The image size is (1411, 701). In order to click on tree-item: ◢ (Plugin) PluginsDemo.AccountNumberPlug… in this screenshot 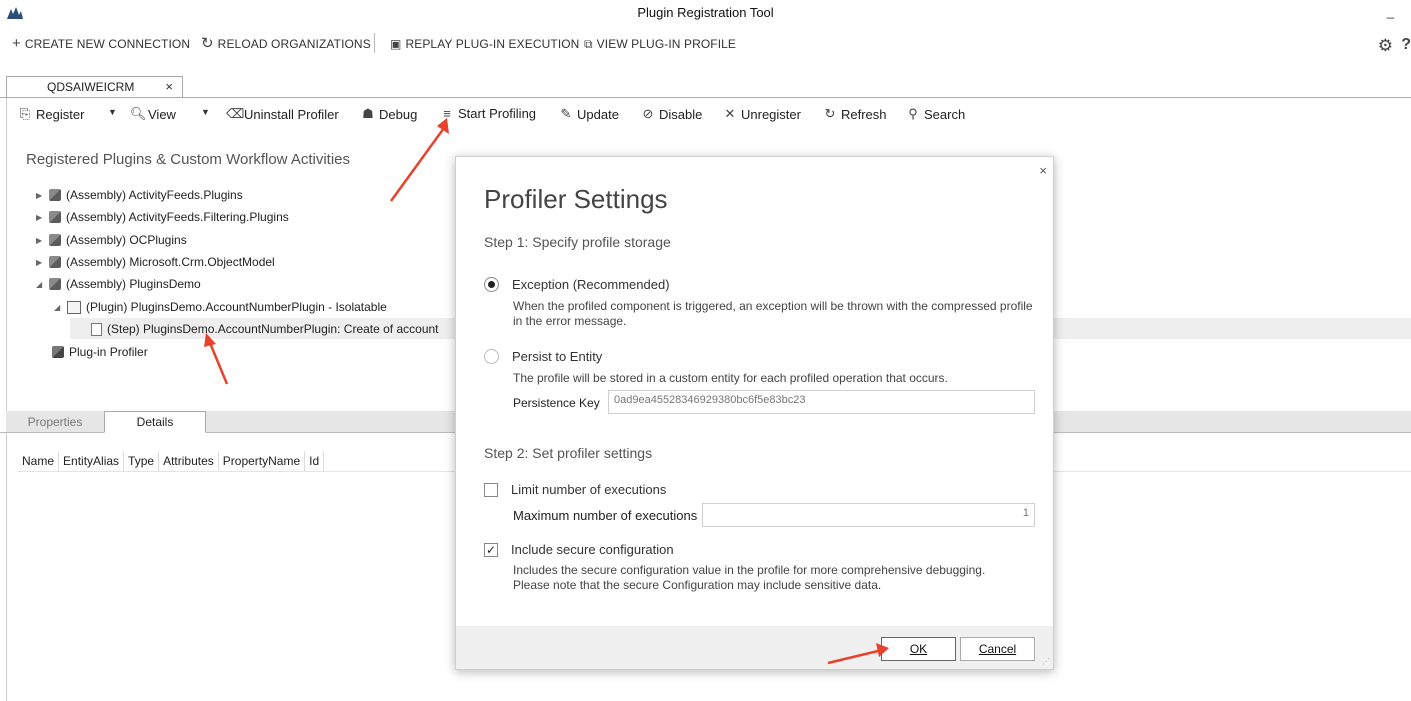, I will do `click(220, 307)`.